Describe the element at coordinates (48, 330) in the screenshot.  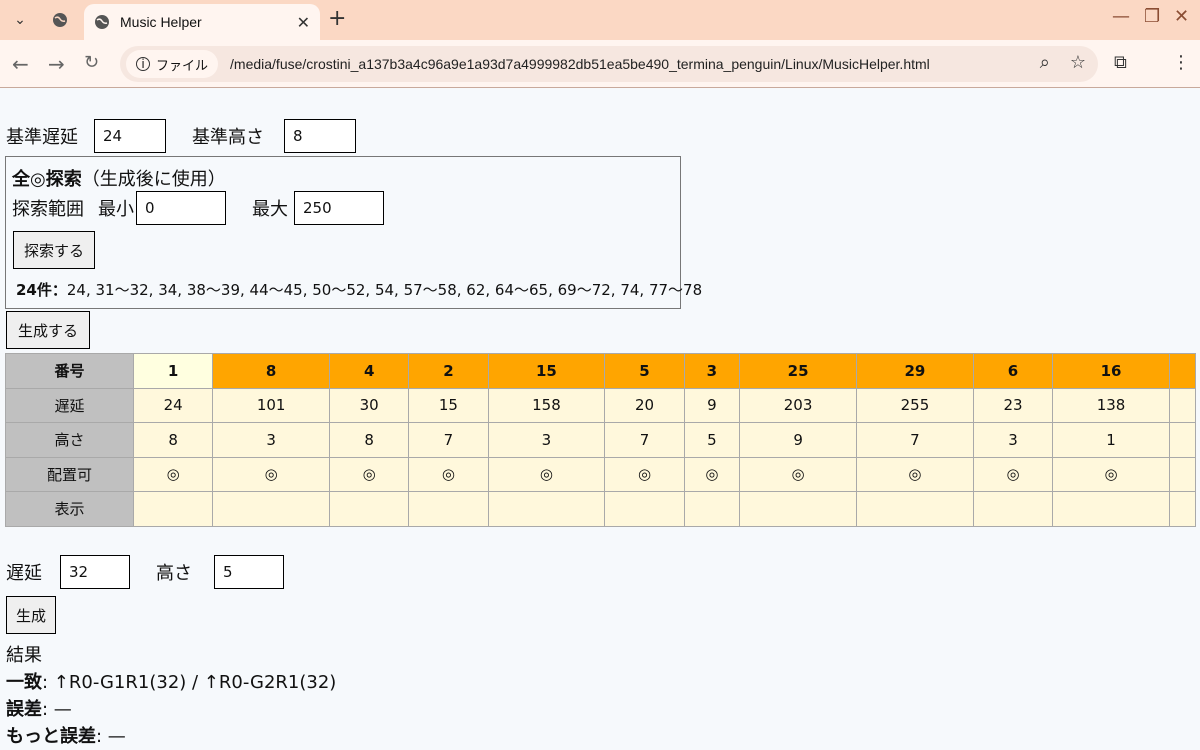
I see `generate-button: 生成する` at that location.